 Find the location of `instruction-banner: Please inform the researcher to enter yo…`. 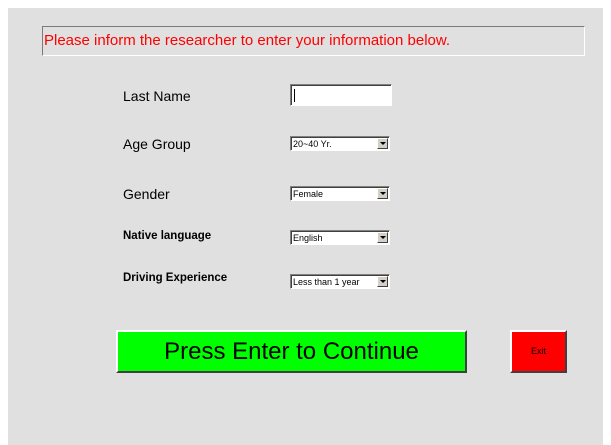

instruction-banner: Please inform the researcher to enter yo… is located at coordinates (313, 41).